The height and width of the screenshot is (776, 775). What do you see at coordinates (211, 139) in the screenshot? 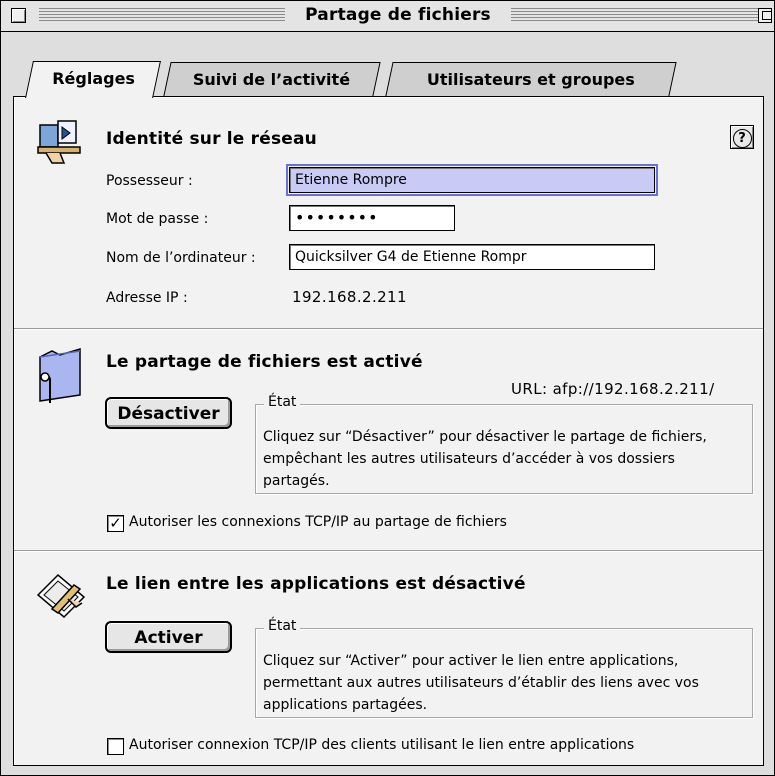
I see `identity-heading: Identité sur le réseau` at bounding box center [211, 139].